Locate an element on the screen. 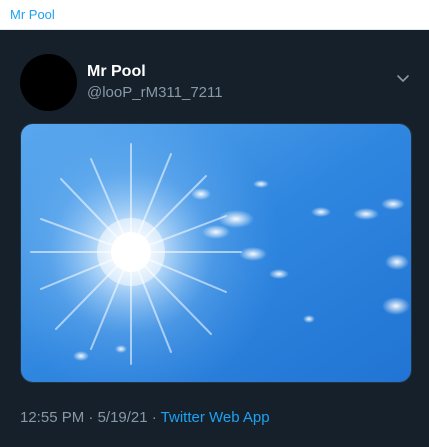 The image size is (429, 447). tweet-date: 5/19/21 is located at coordinates (123, 417).